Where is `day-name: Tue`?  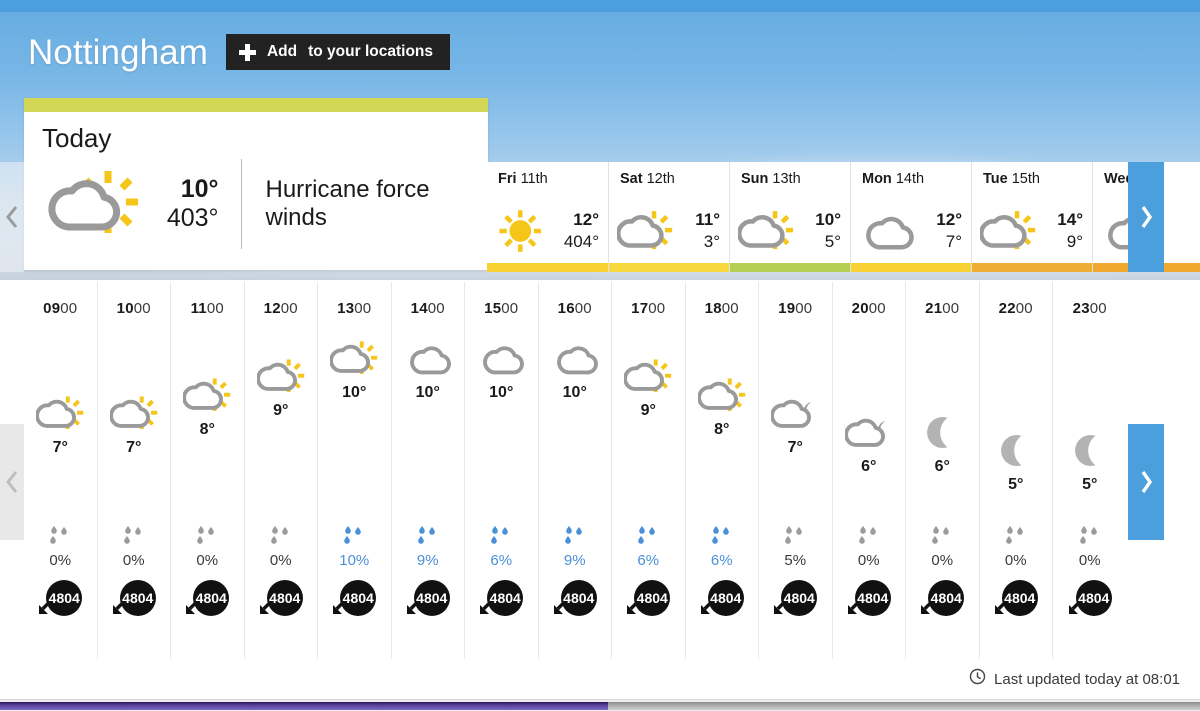 day-name: Tue is located at coordinates (995, 179).